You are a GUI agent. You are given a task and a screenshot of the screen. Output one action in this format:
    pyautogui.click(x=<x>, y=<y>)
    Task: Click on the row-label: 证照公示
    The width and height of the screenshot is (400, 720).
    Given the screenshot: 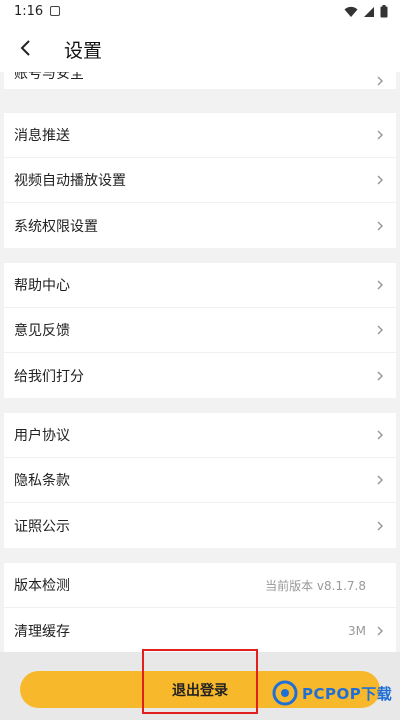 What is the action you would take?
    pyautogui.click(x=42, y=526)
    